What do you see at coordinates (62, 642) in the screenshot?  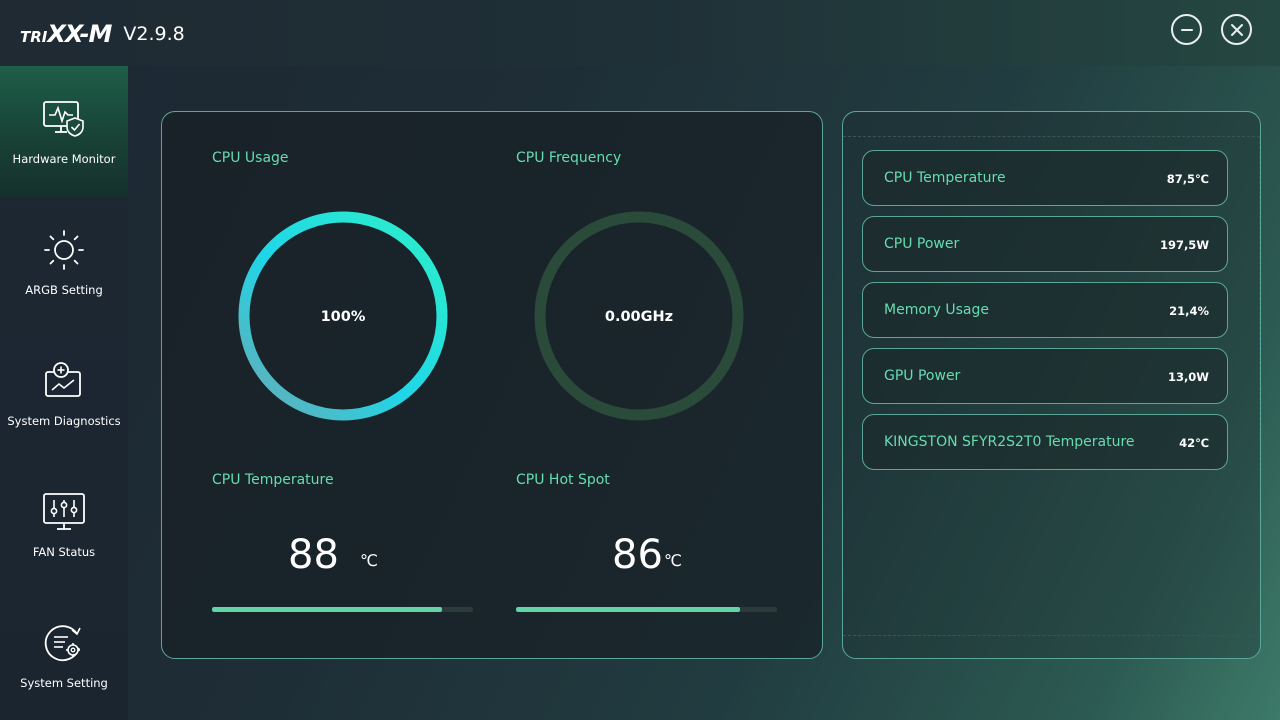 I see `settings-icon` at bounding box center [62, 642].